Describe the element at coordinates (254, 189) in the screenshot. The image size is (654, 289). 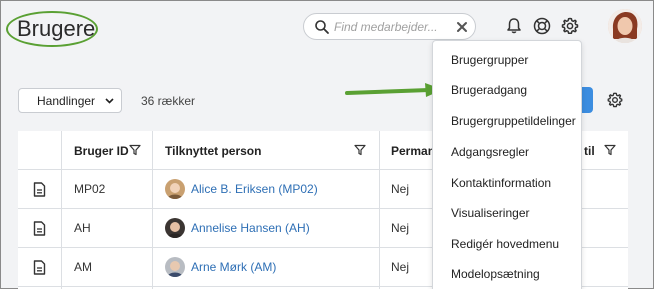
I see `person-link: Alice B. Eriksen (MP02)` at that location.